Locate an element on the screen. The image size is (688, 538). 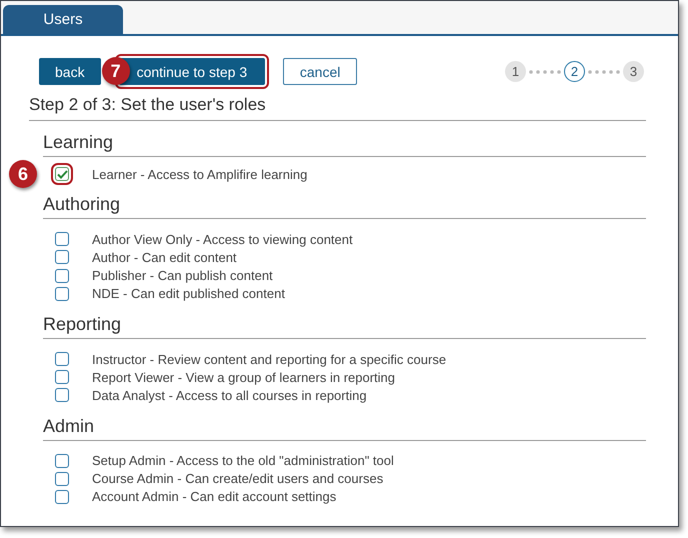
role-label: Instructor - Review content and reporting for a specific course is located at coordinates (269, 359).